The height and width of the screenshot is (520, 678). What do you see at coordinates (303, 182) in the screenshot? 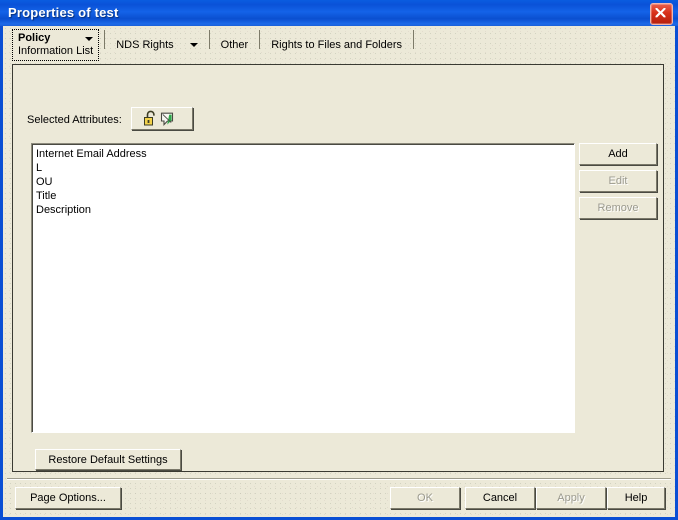
I see `list-item: OU` at bounding box center [303, 182].